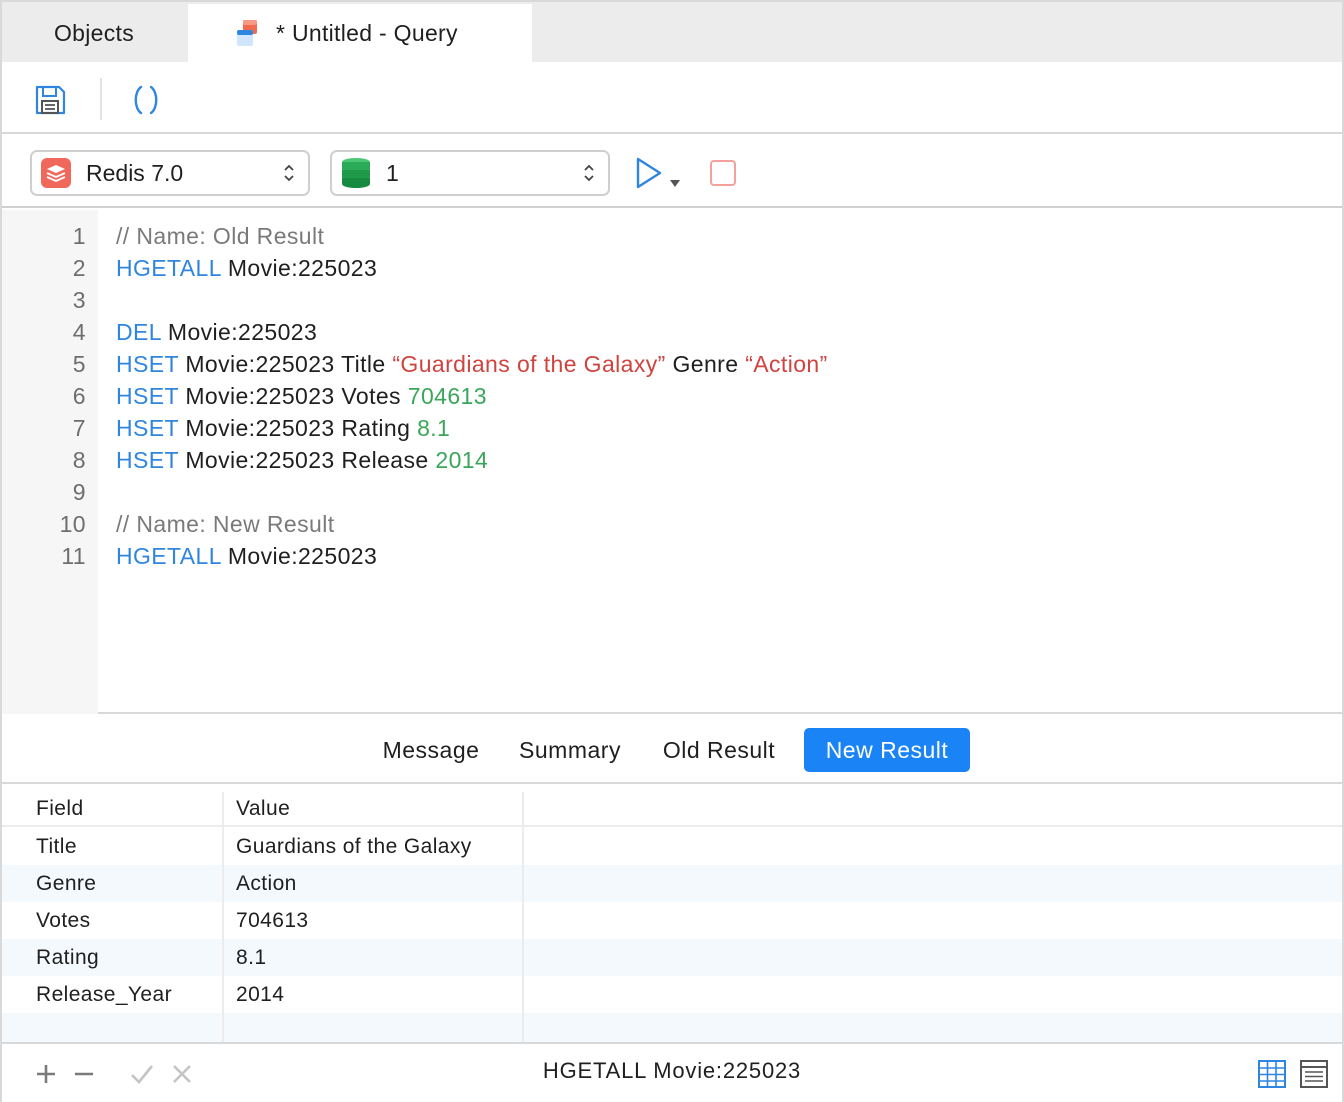  I want to click on cell-field: Genre, so click(123, 883).